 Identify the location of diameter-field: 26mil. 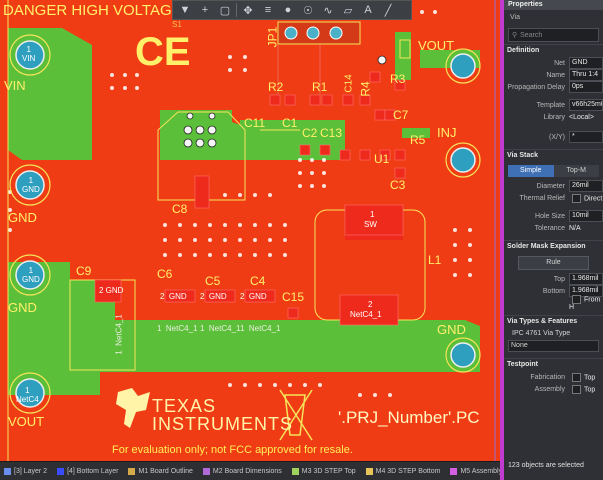
(586, 186).